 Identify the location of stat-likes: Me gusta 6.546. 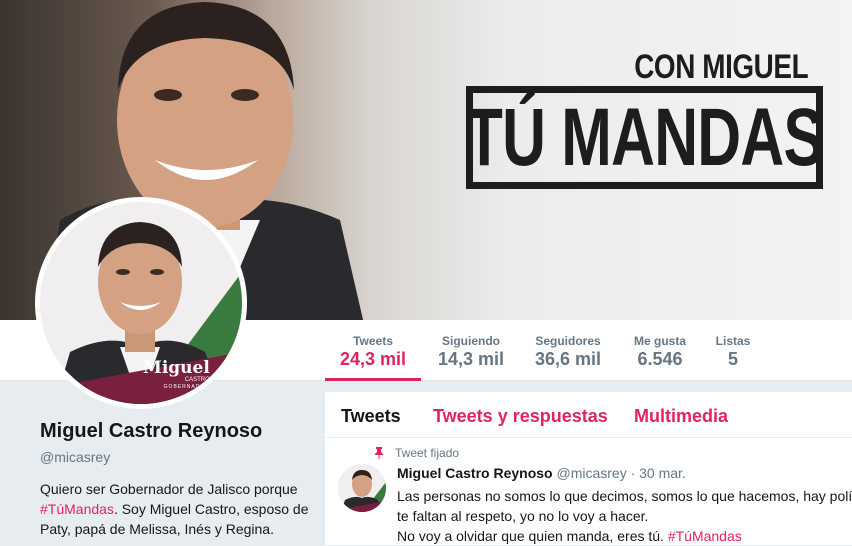
(660, 350).